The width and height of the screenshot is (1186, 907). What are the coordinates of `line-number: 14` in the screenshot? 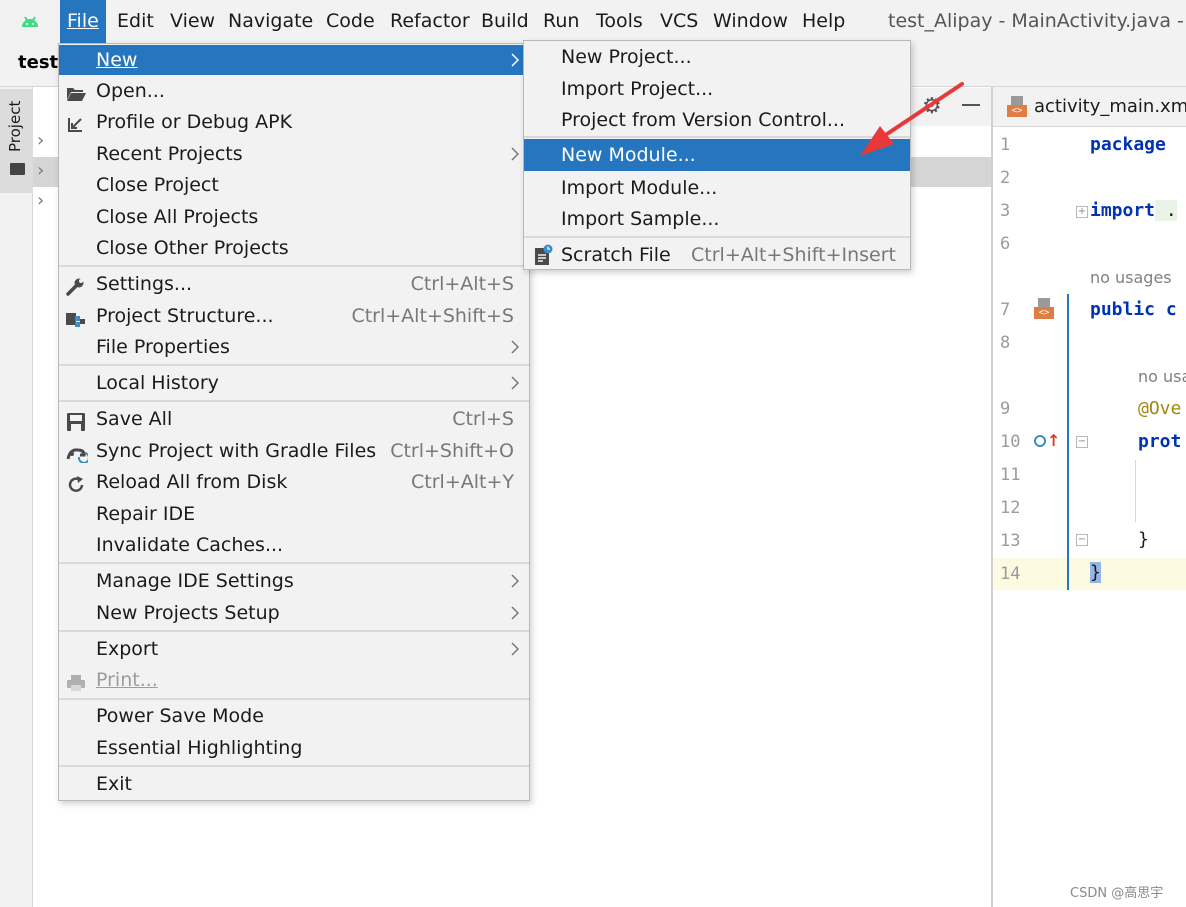 It's located at (1010, 574).